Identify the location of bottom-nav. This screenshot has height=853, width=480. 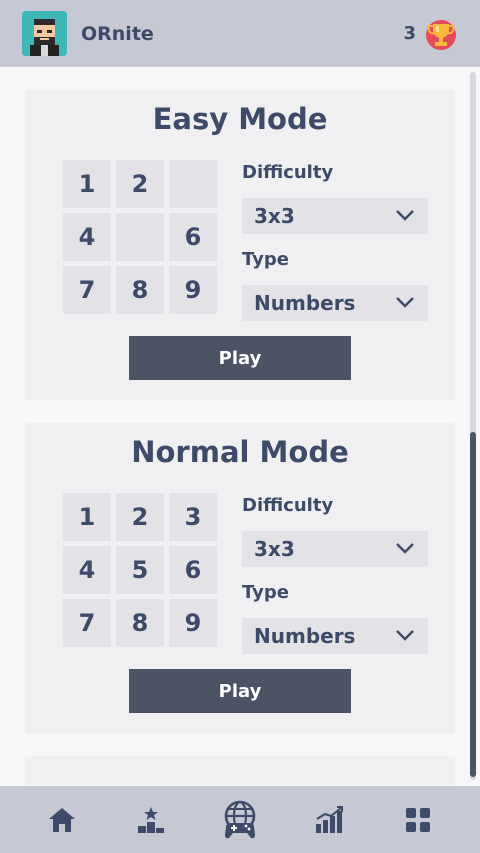
(240, 819).